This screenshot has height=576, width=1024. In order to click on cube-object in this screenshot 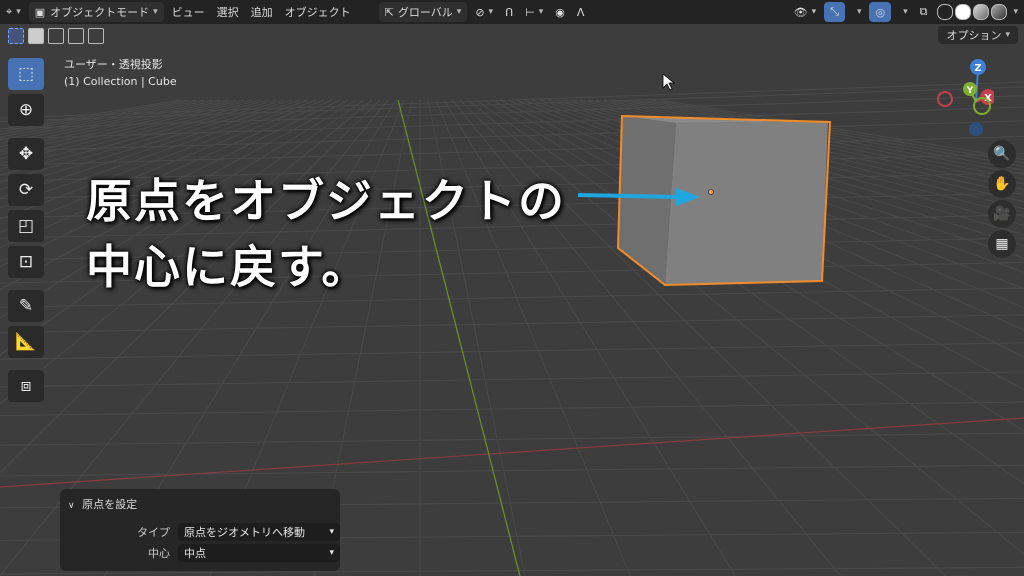, I will do `click(724, 200)`.